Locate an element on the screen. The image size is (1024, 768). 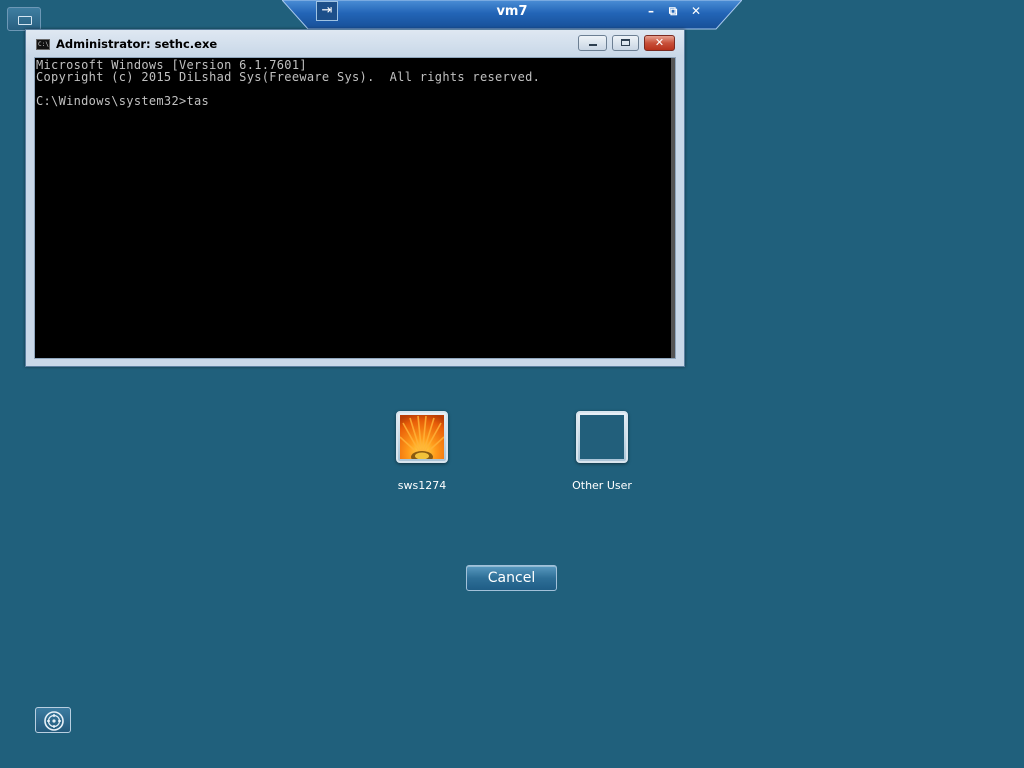
pin-button: ⇥ is located at coordinates (327, 11).